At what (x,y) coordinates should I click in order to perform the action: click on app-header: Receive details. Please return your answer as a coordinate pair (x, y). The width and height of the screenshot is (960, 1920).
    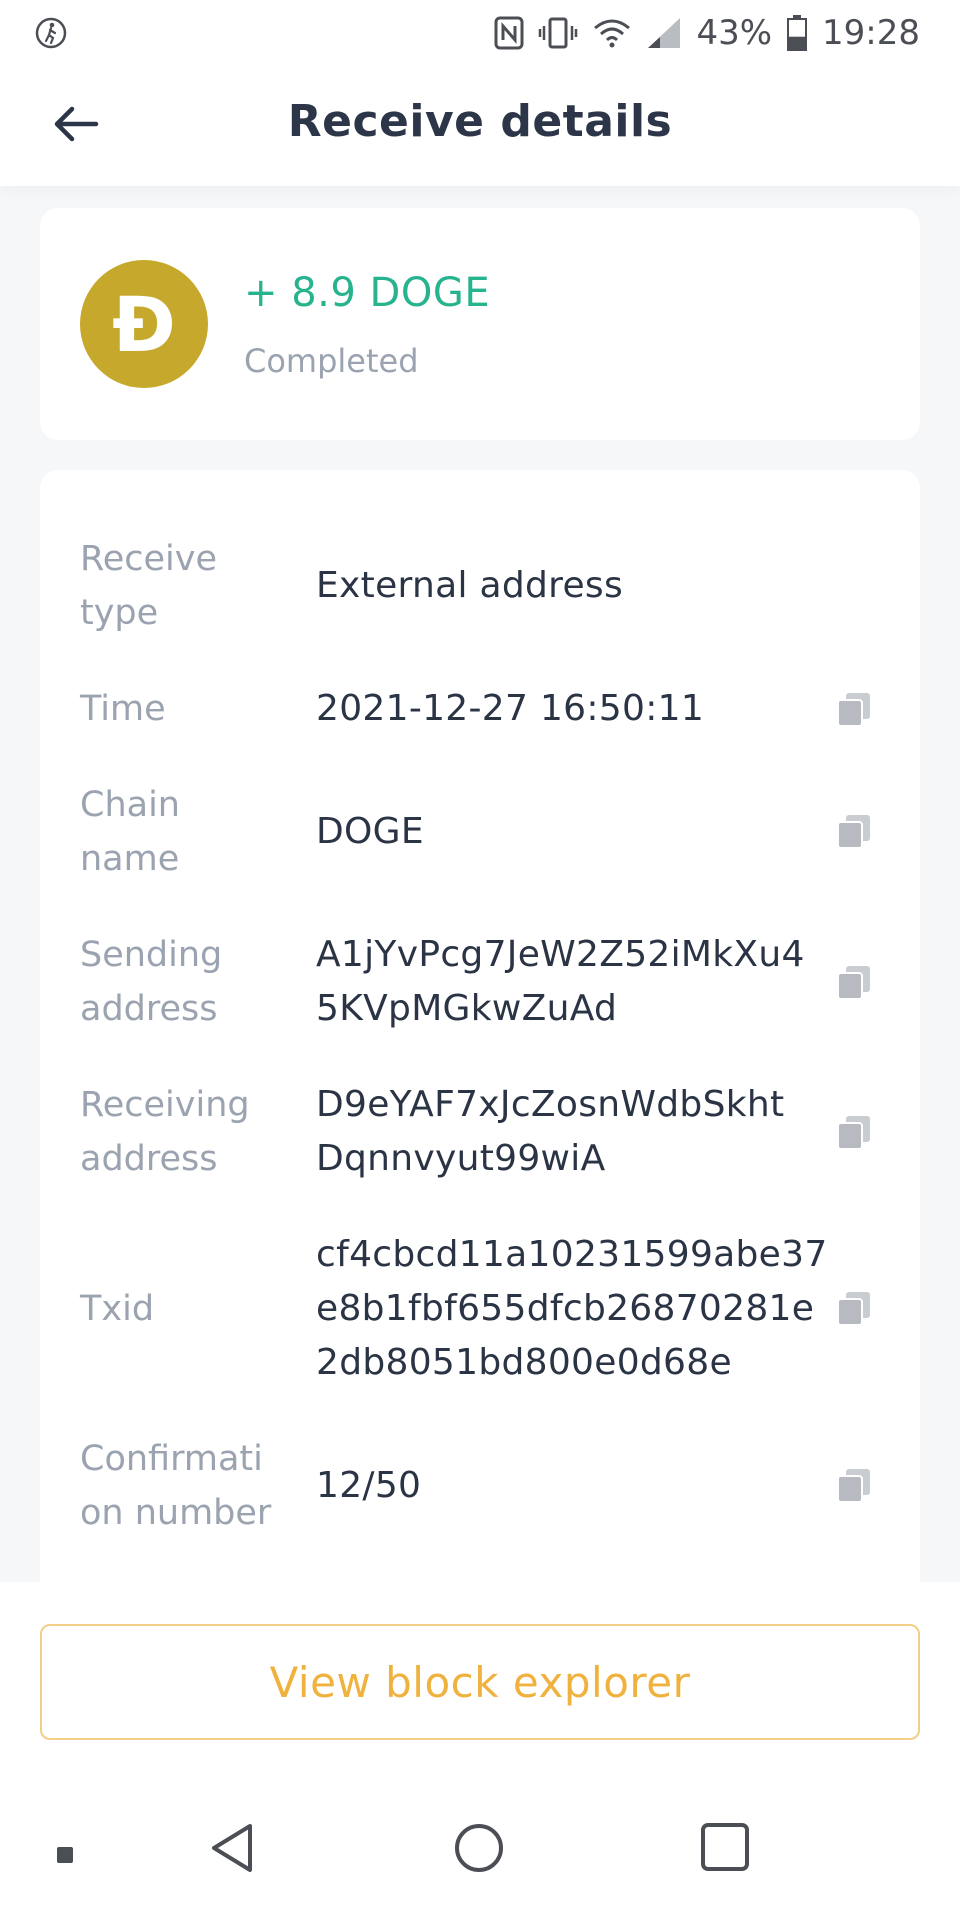
    Looking at the image, I should click on (480, 126).